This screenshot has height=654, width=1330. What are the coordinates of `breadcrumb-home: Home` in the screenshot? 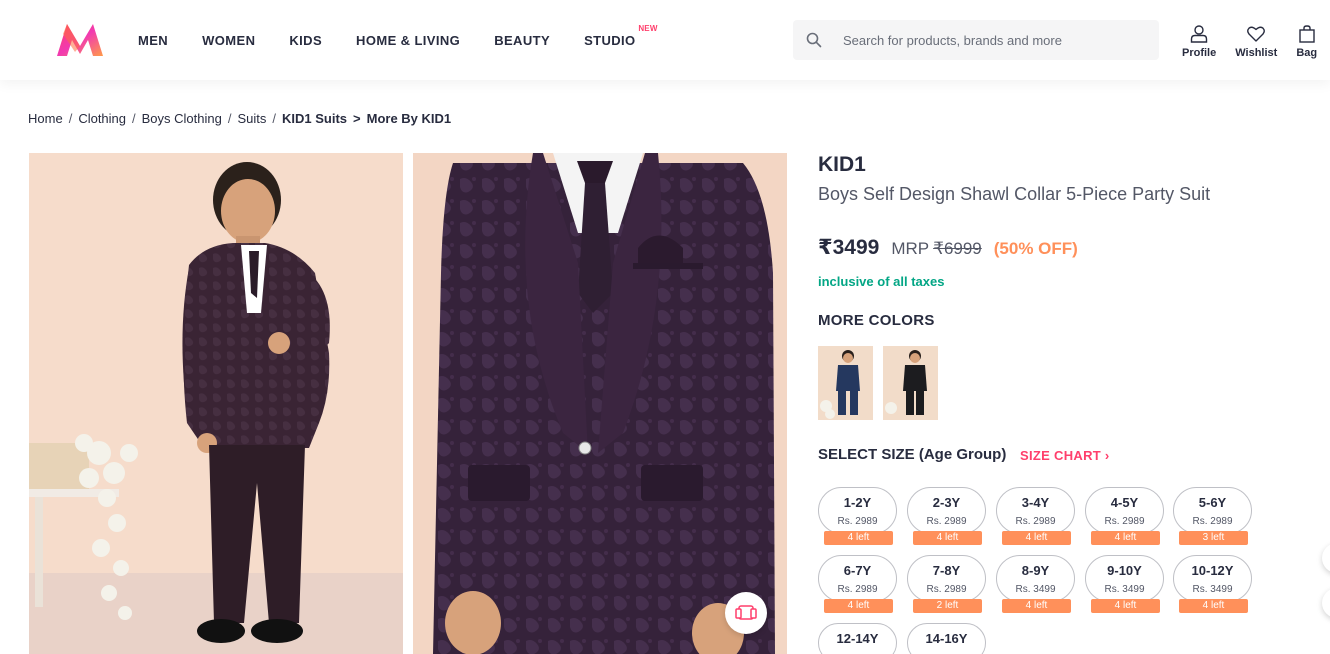 It's located at (45, 118).